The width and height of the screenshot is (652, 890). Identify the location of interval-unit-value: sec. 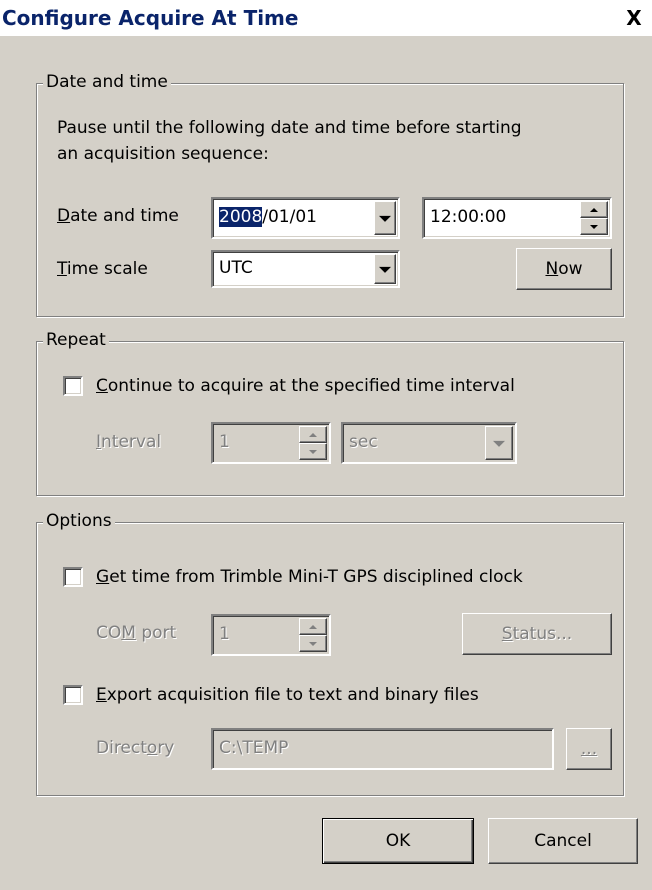
(363, 442).